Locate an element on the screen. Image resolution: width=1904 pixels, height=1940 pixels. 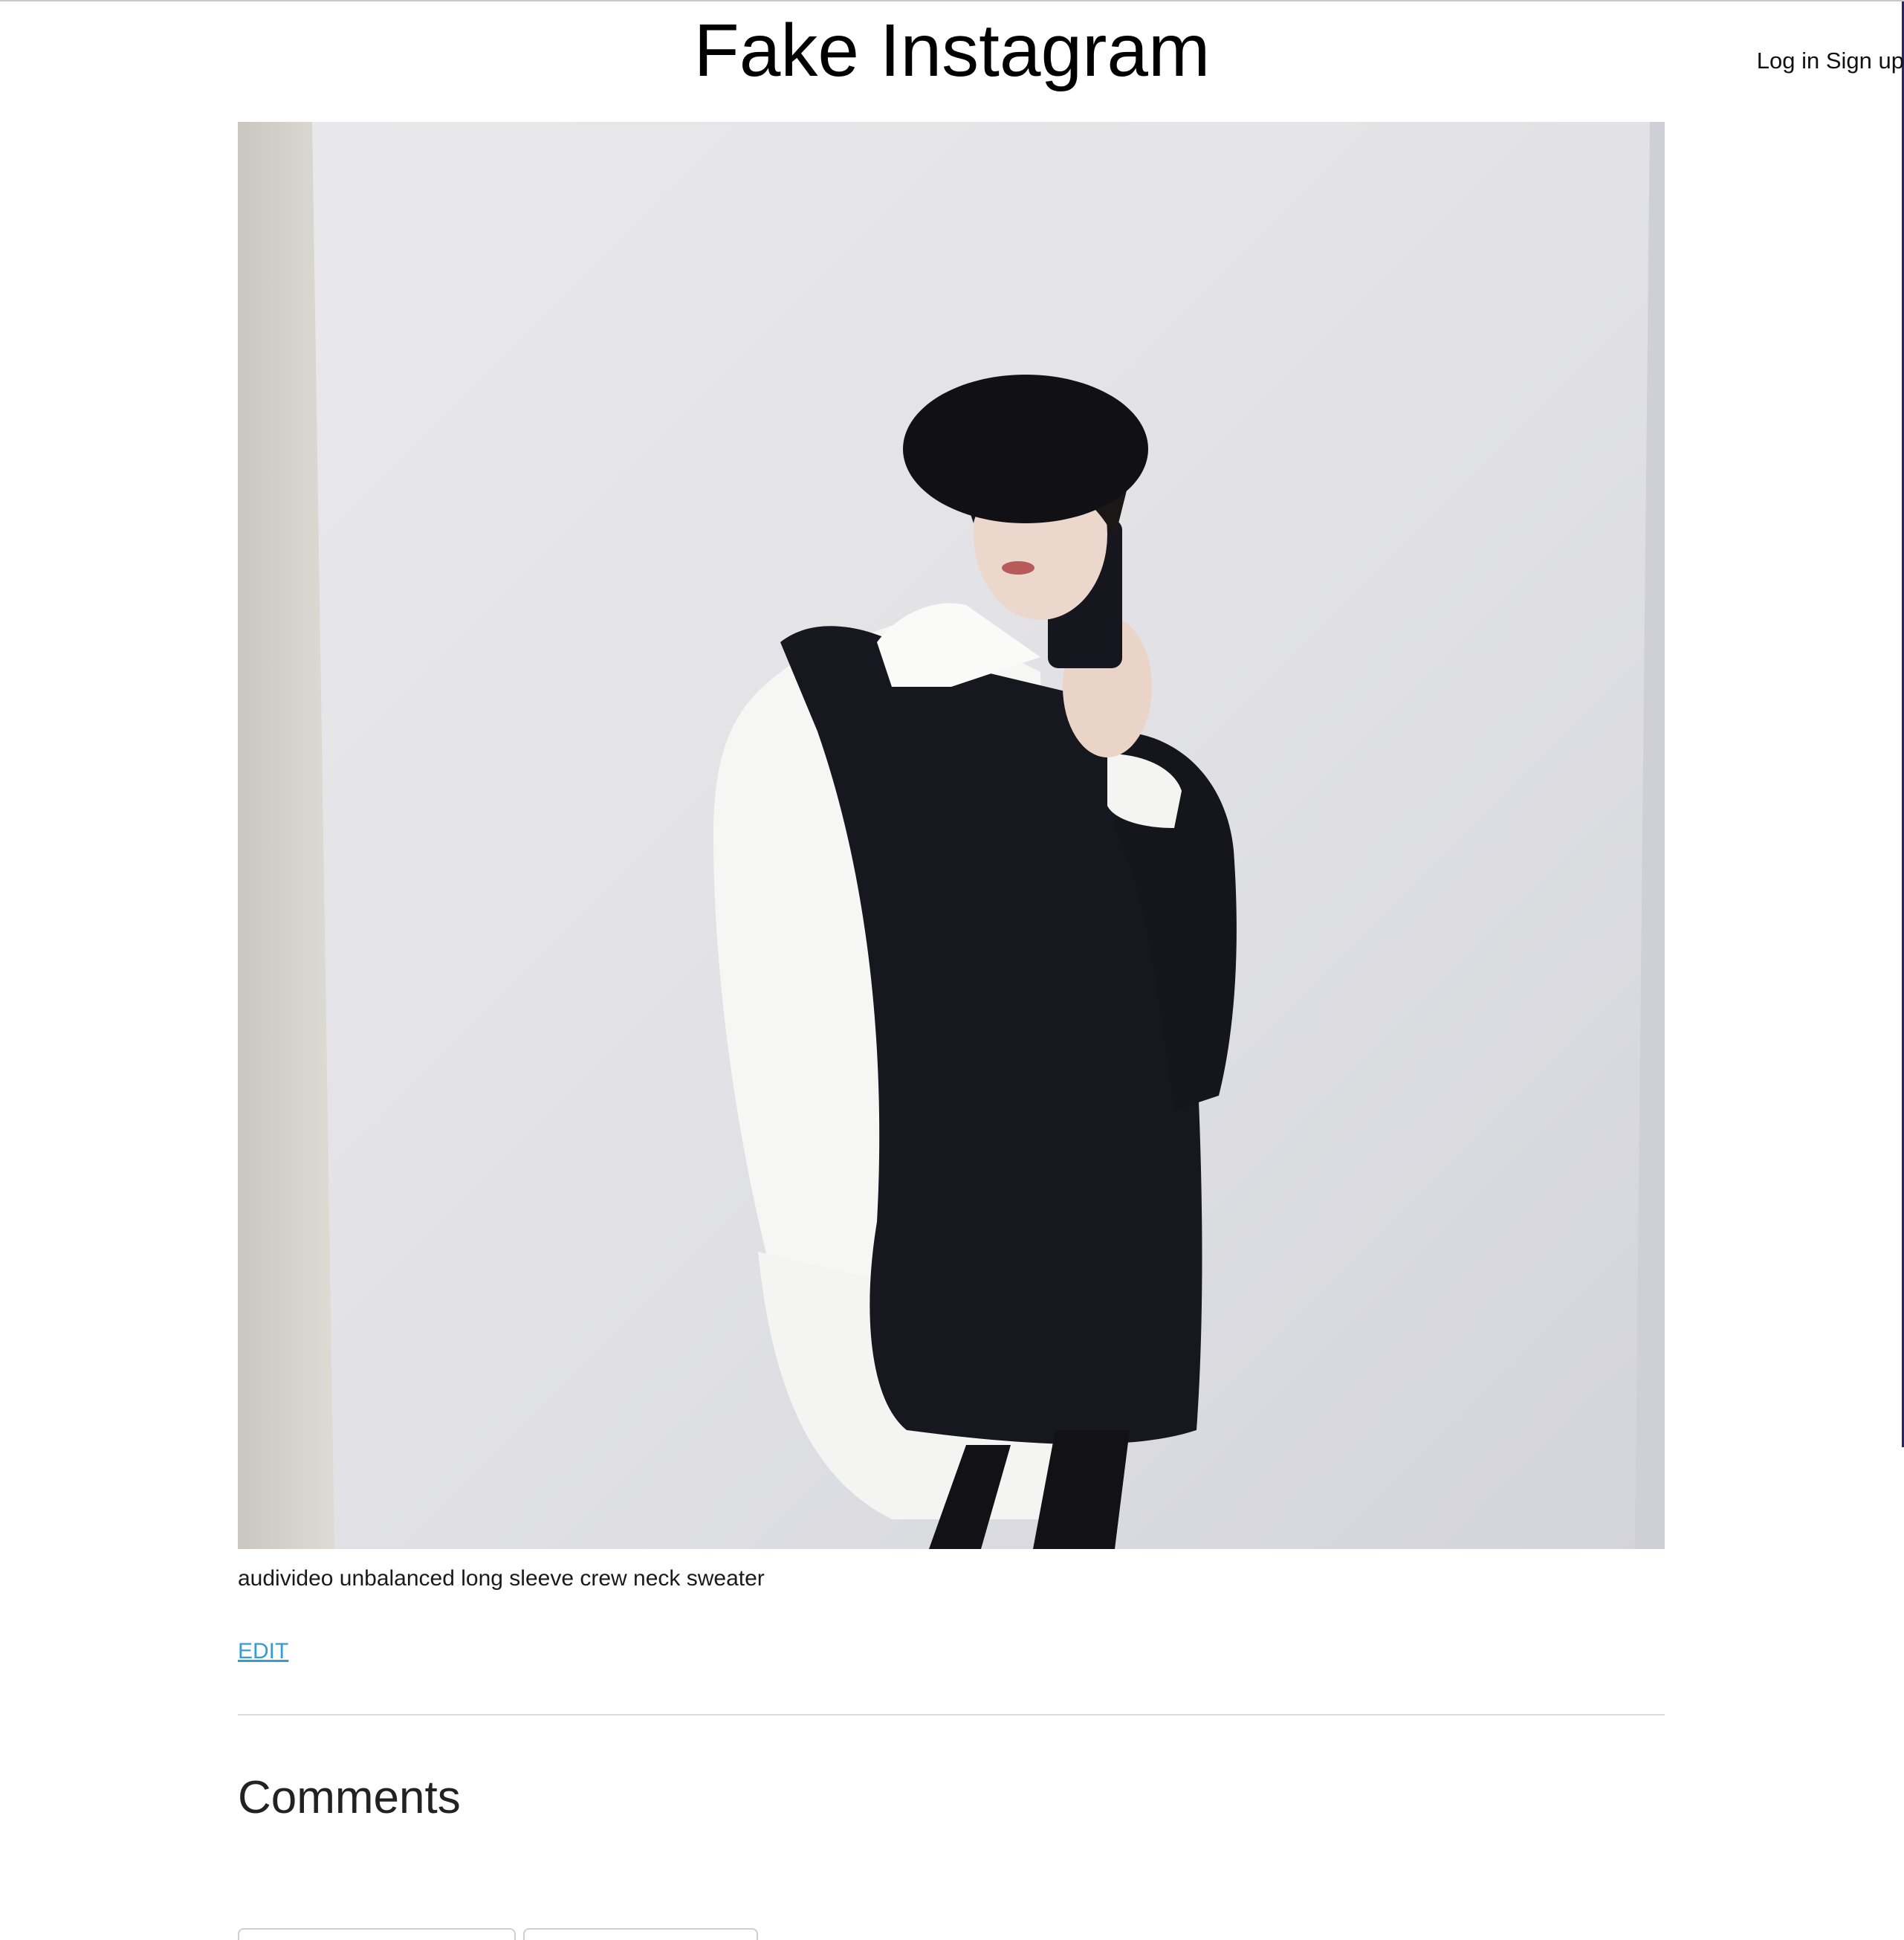
comment-form is located at coordinates (498, 1934).